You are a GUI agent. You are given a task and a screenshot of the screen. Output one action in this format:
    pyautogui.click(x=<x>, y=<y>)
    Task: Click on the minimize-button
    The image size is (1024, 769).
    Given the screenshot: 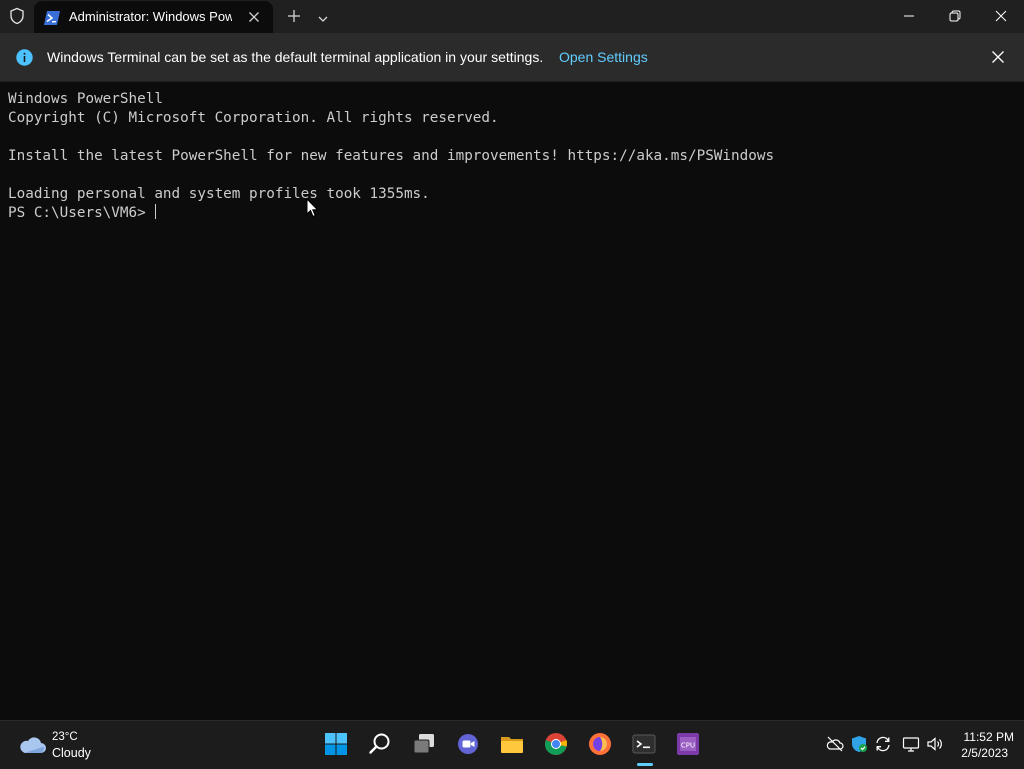 What is the action you would take?
    pyautogui.click(x=909, y=16)
    